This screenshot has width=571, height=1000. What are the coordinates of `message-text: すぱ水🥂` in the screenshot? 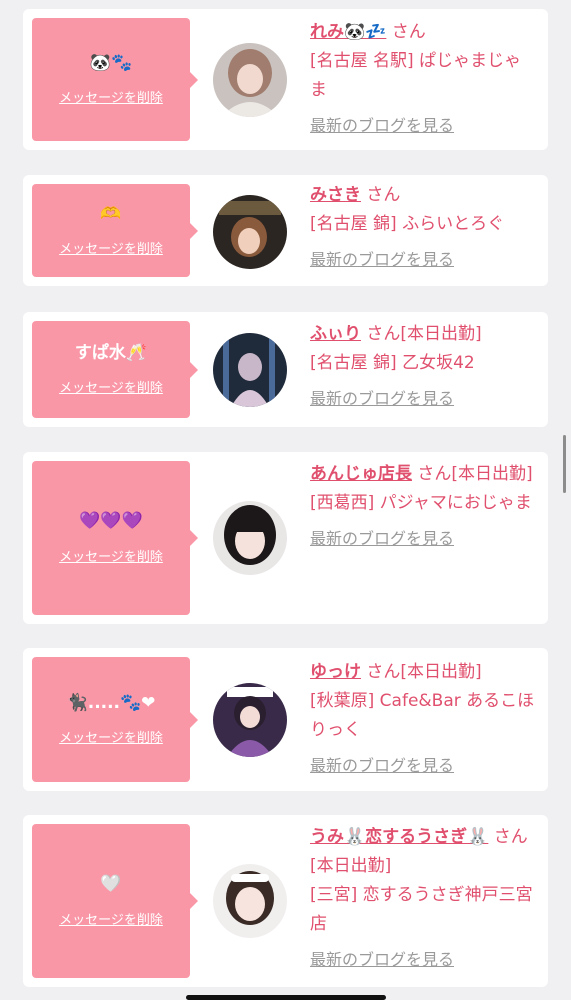 It's located at (111, 352).